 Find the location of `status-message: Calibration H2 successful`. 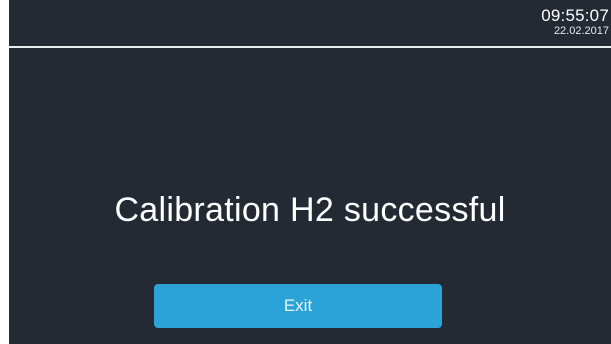

status-message: Calibration H2 successful is located at coordinates (310, 210).